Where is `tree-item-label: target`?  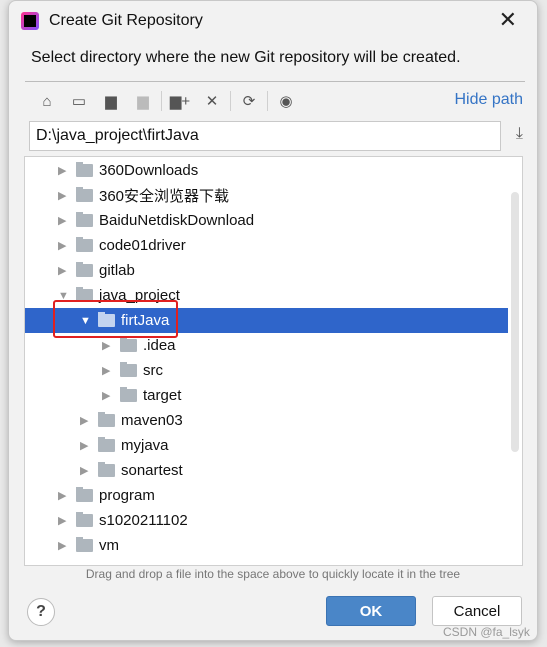
tree-item-label: target is located at coordinates (162, 395).